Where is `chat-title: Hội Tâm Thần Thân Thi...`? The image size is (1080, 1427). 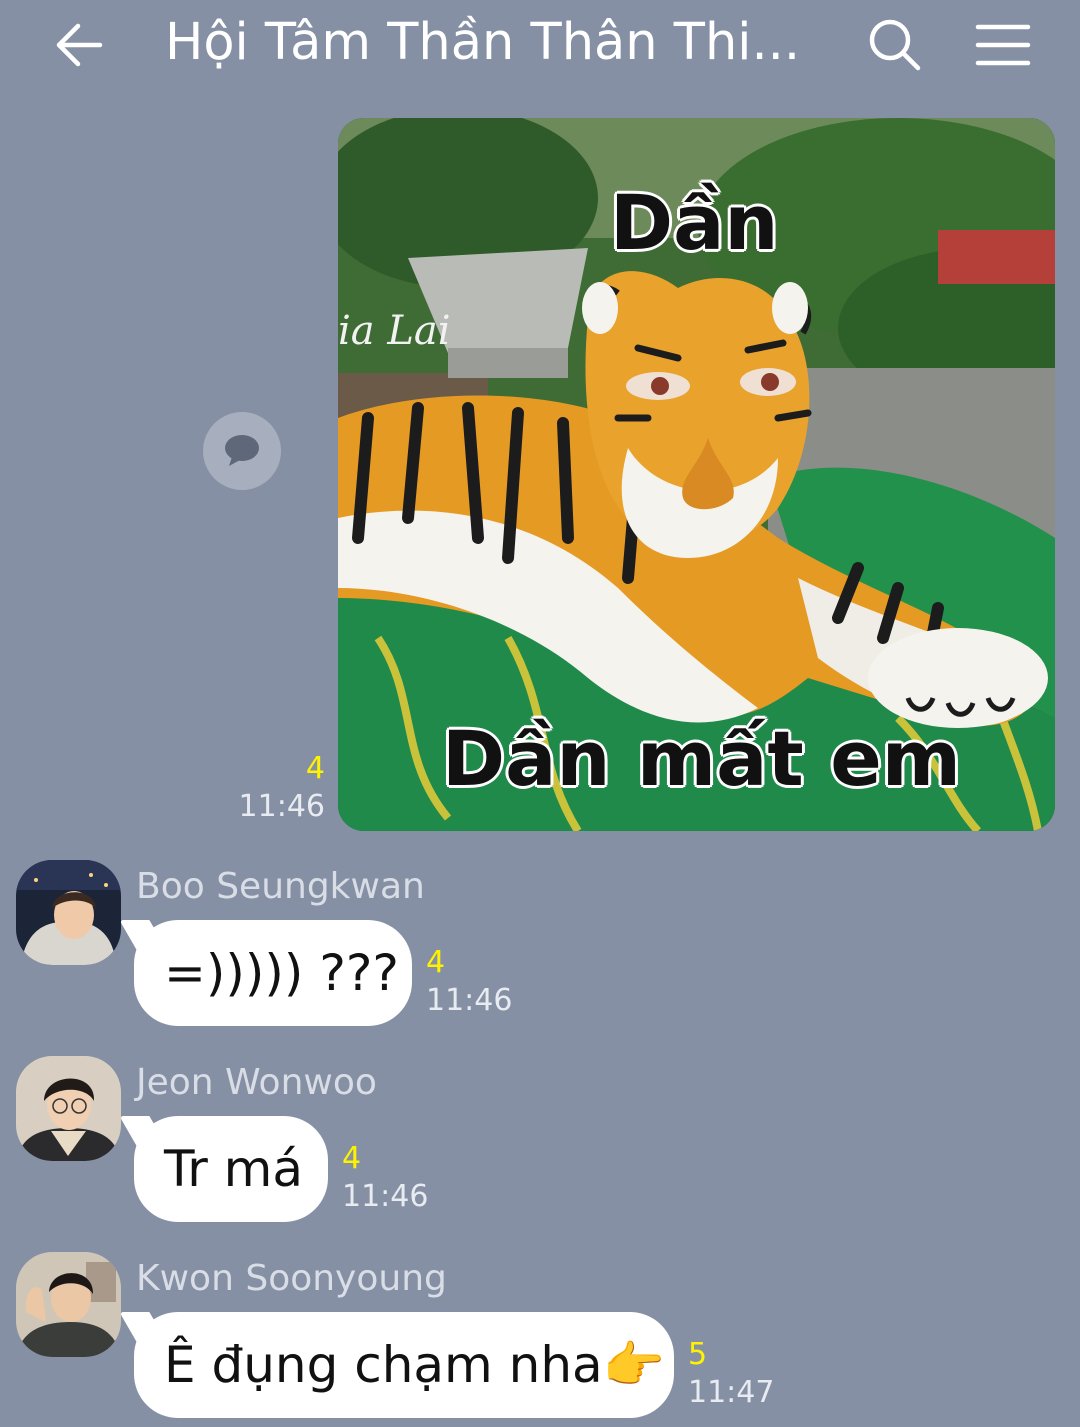 chat-title: Hội Tâm Thần Thân Thi... is located at coordinates (495, 43).